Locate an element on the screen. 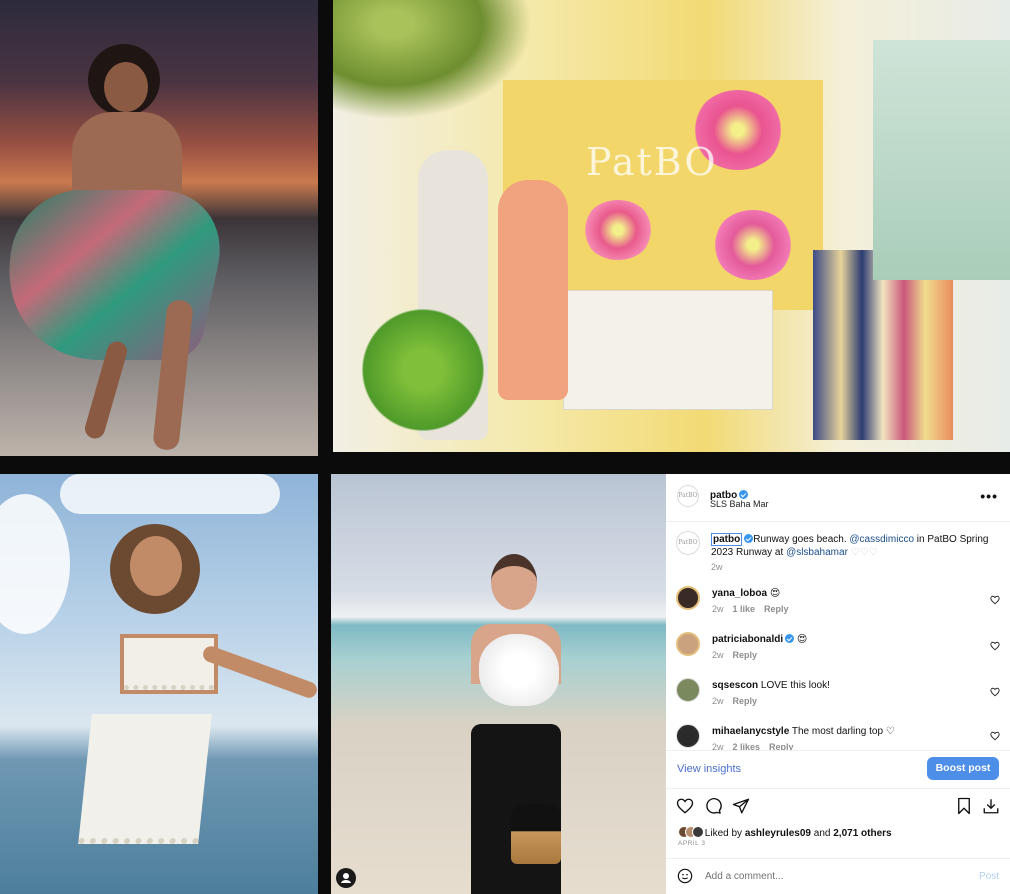 This screenshot has height=894, width=1010. location: SLS Baha Mar is located at coordinates (739, 504).